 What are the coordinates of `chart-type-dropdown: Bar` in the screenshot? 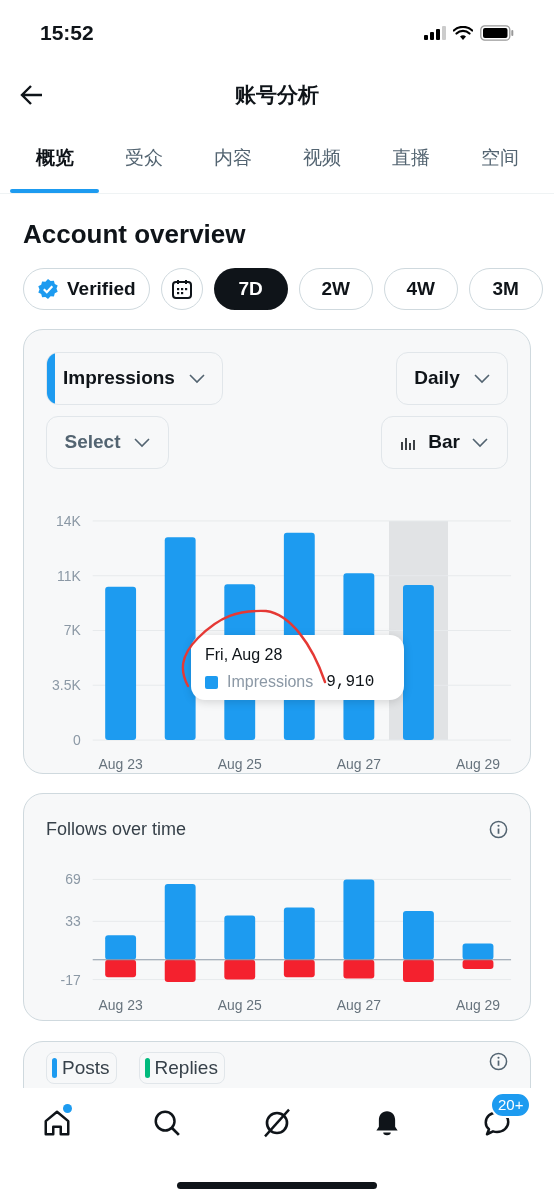 It's located at (444, 442).